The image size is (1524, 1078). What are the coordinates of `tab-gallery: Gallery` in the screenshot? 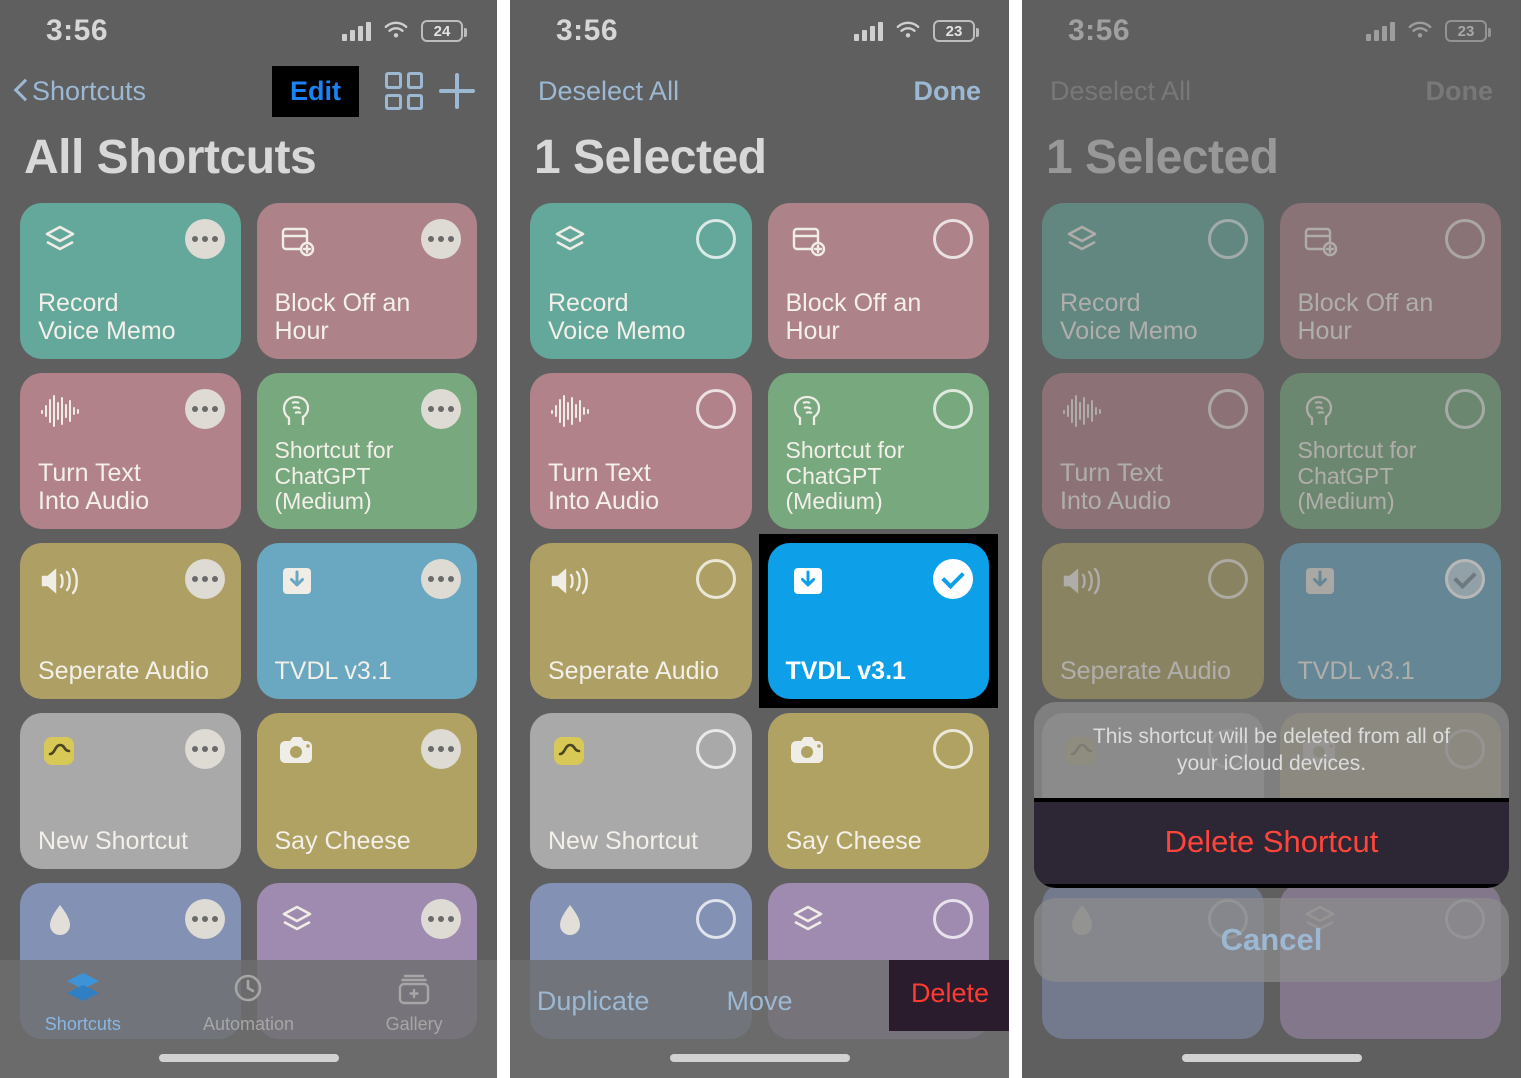 It's located at (414, 1001).